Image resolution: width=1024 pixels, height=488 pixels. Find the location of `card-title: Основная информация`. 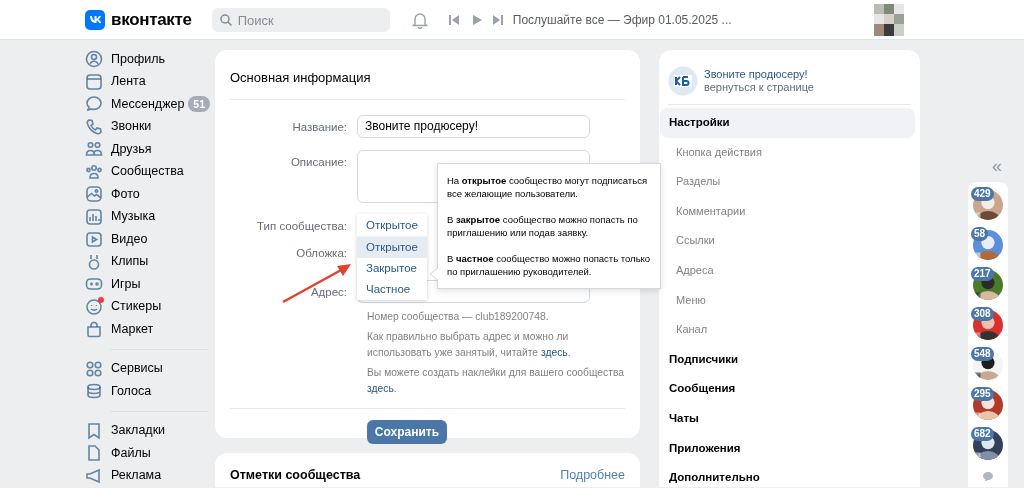

card-title: Основная информация is located at coordinates (300, 78).